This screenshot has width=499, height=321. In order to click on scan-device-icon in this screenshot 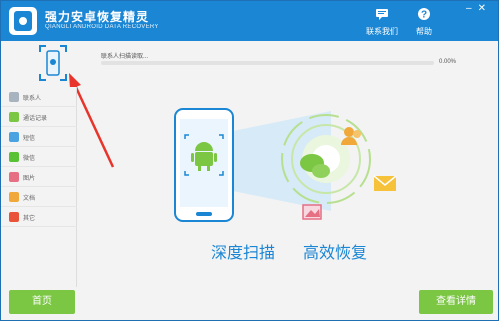, I will do `click(53, 63)`.